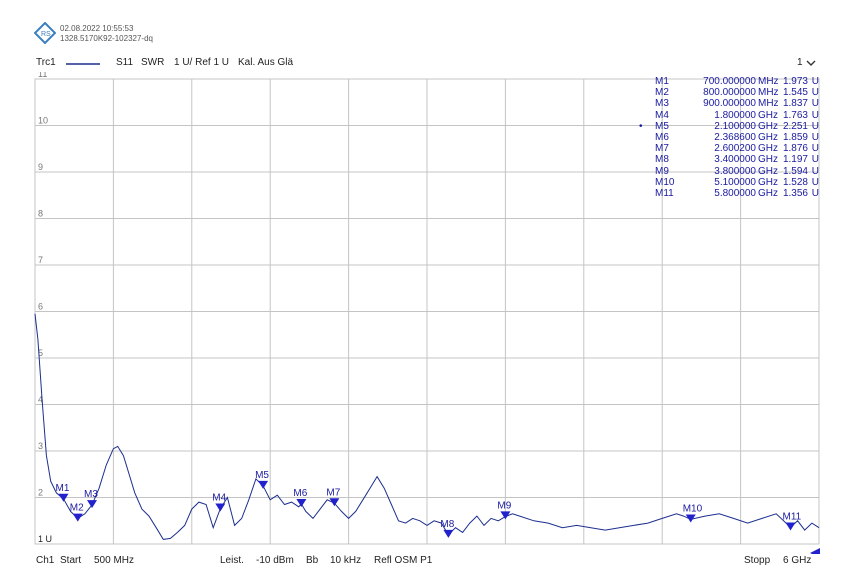 This screenshot has height=582, width=850. I want to click on calibration-status: Kal. Aus Glä, so click(266, 62).